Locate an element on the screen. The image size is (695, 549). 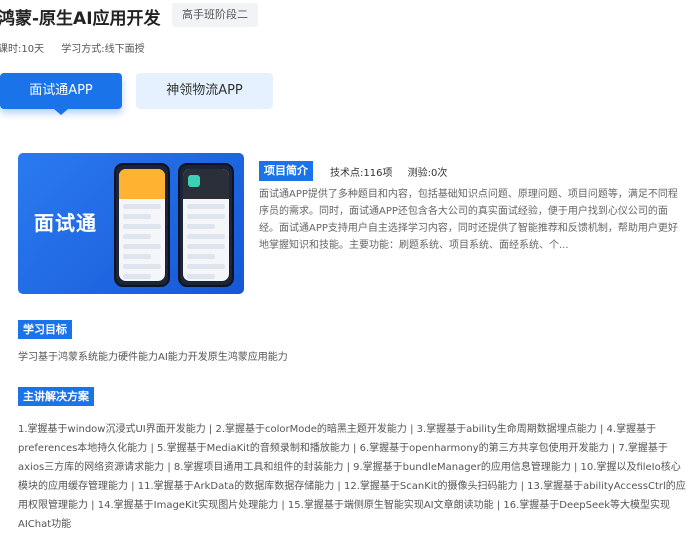
project-intro-tag: 项目简介 is located at coordinates (286, 171).